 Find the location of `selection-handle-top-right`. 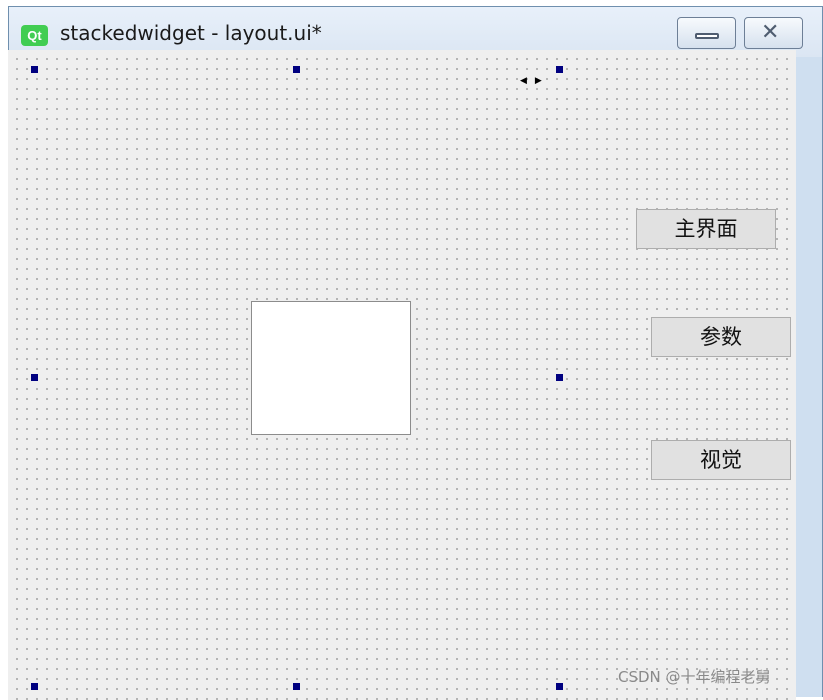

selection-handle-top-right is located at coordinates (559, 69).